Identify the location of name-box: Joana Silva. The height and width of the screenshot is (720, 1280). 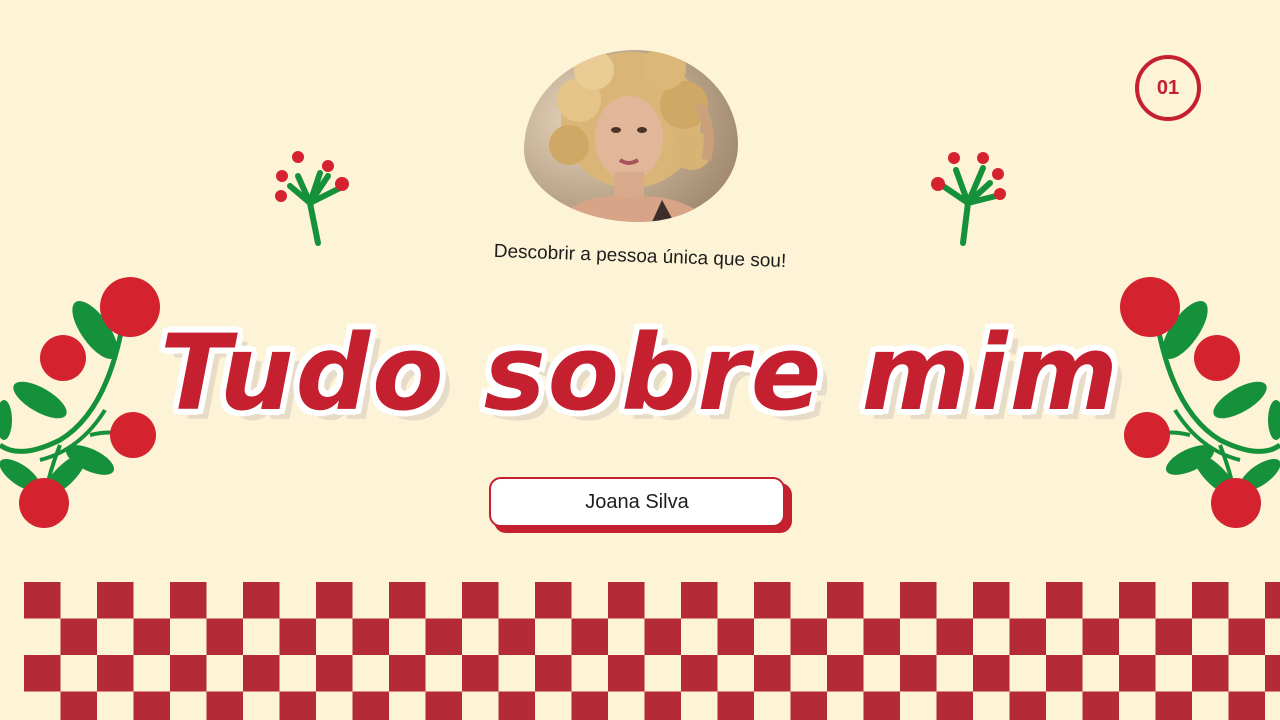
(637, 502).